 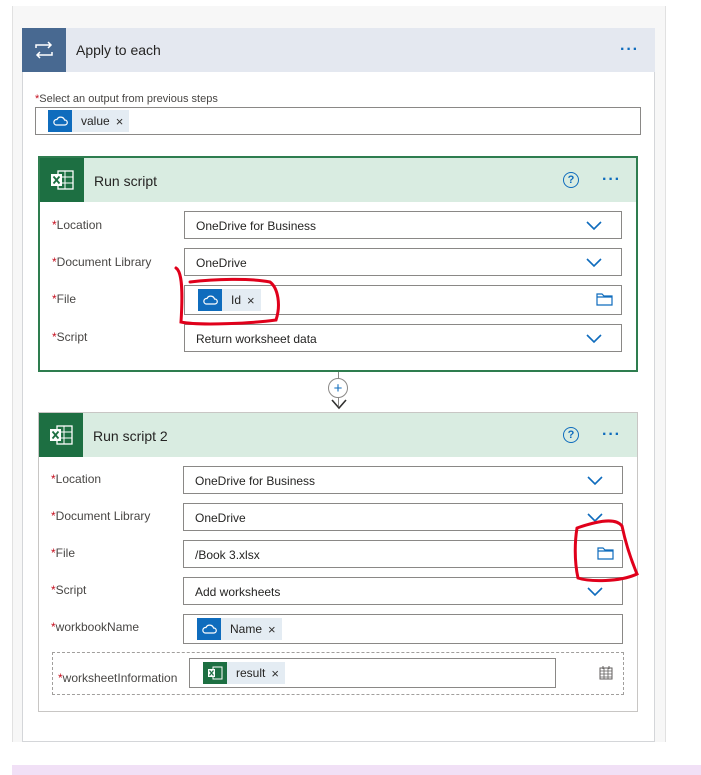 I want to click on apply-to-each-title: Apply to each, so click(x=118, y=50).